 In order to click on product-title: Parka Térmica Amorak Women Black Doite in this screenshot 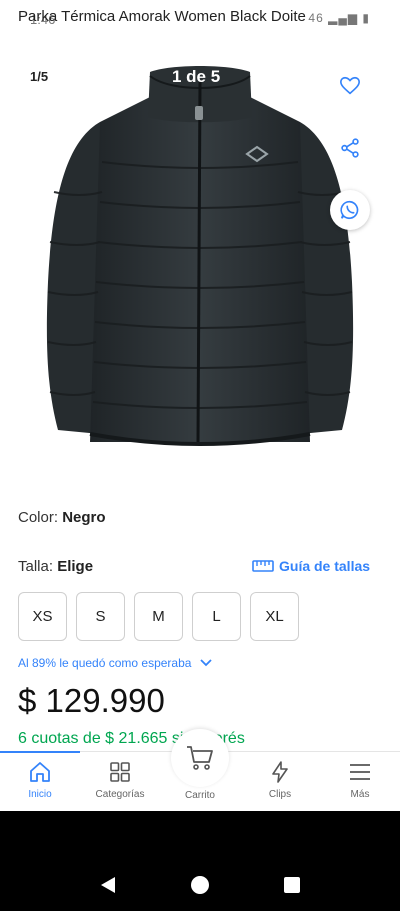, I will do `click(162, 16)`.